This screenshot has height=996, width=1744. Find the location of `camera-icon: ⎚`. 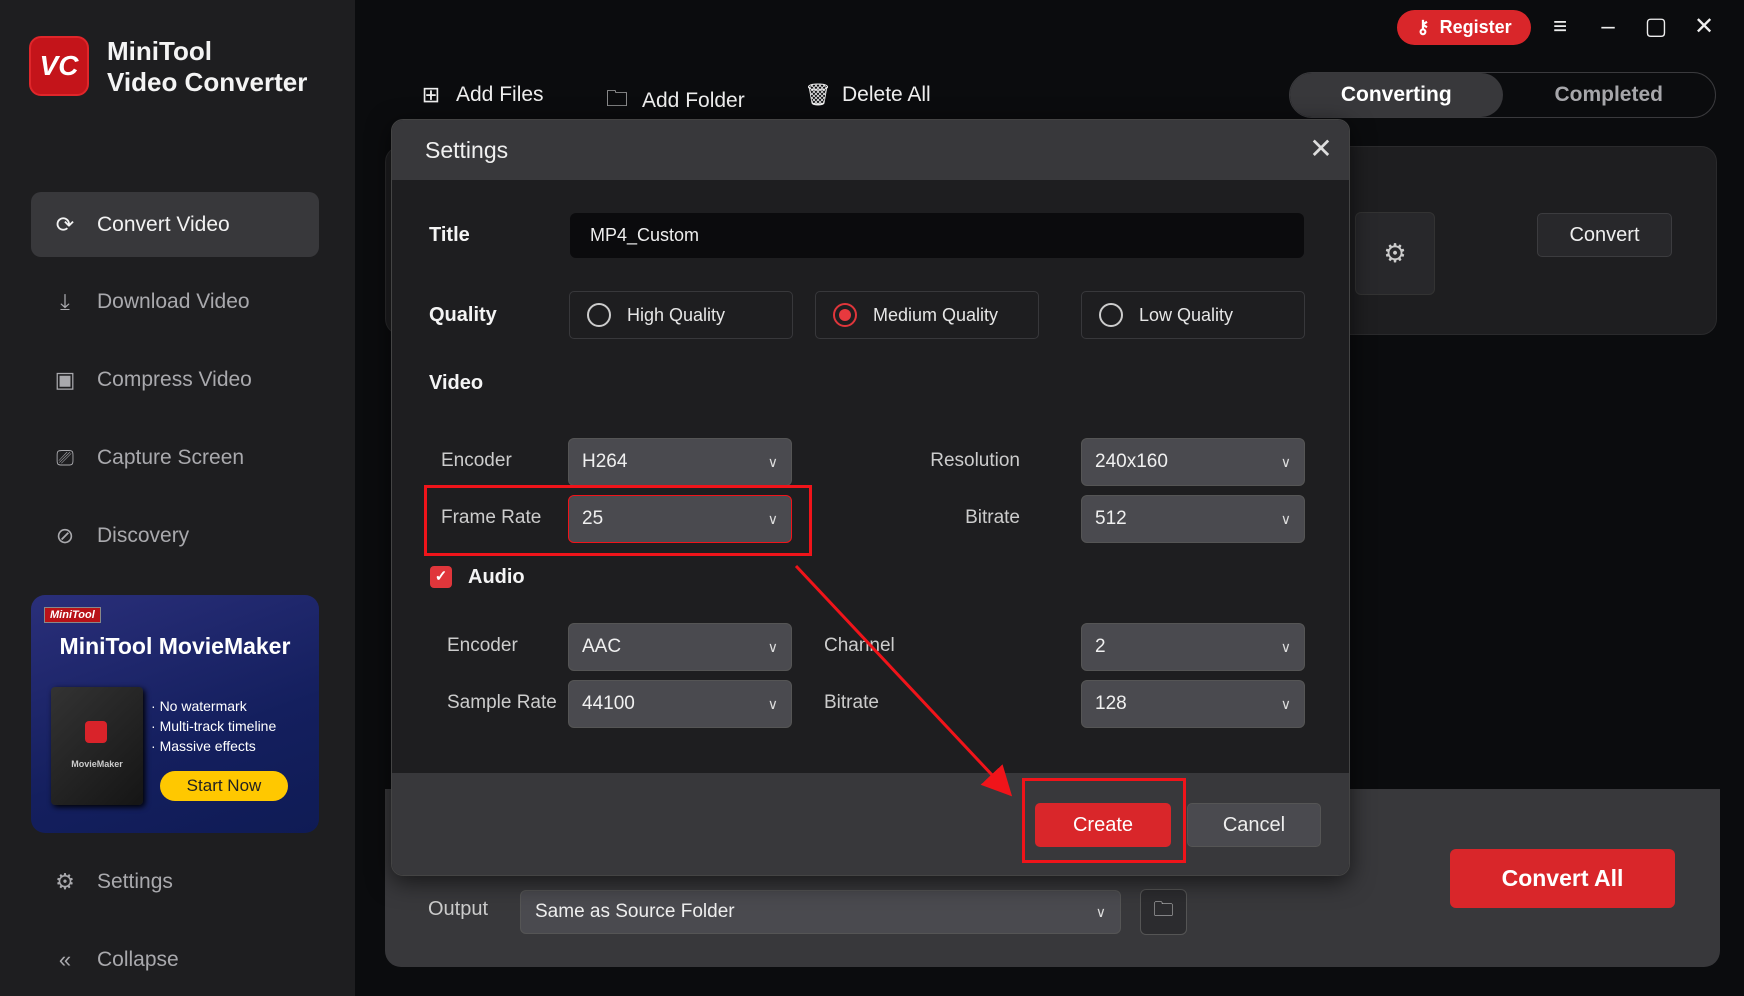

camera-icon: ⎚ is located at coordinates (65, 457).